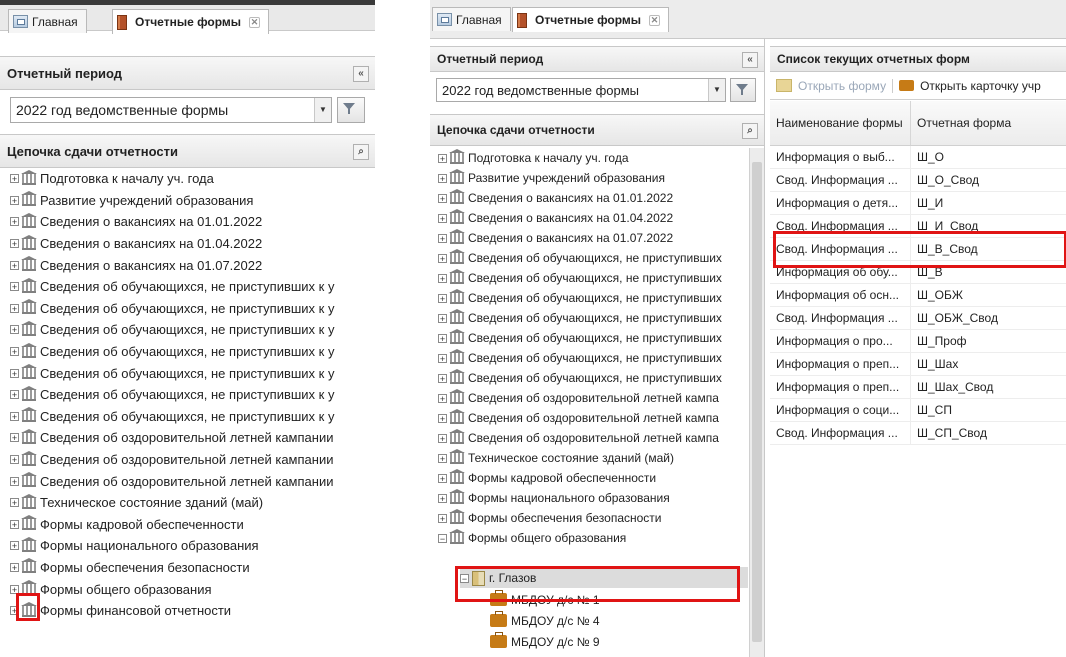  What do you see at coordinates (627, 641) in the screenshot?
I see `org-node: МБДОУ д/с № 9` at bounding box center [627, 641].